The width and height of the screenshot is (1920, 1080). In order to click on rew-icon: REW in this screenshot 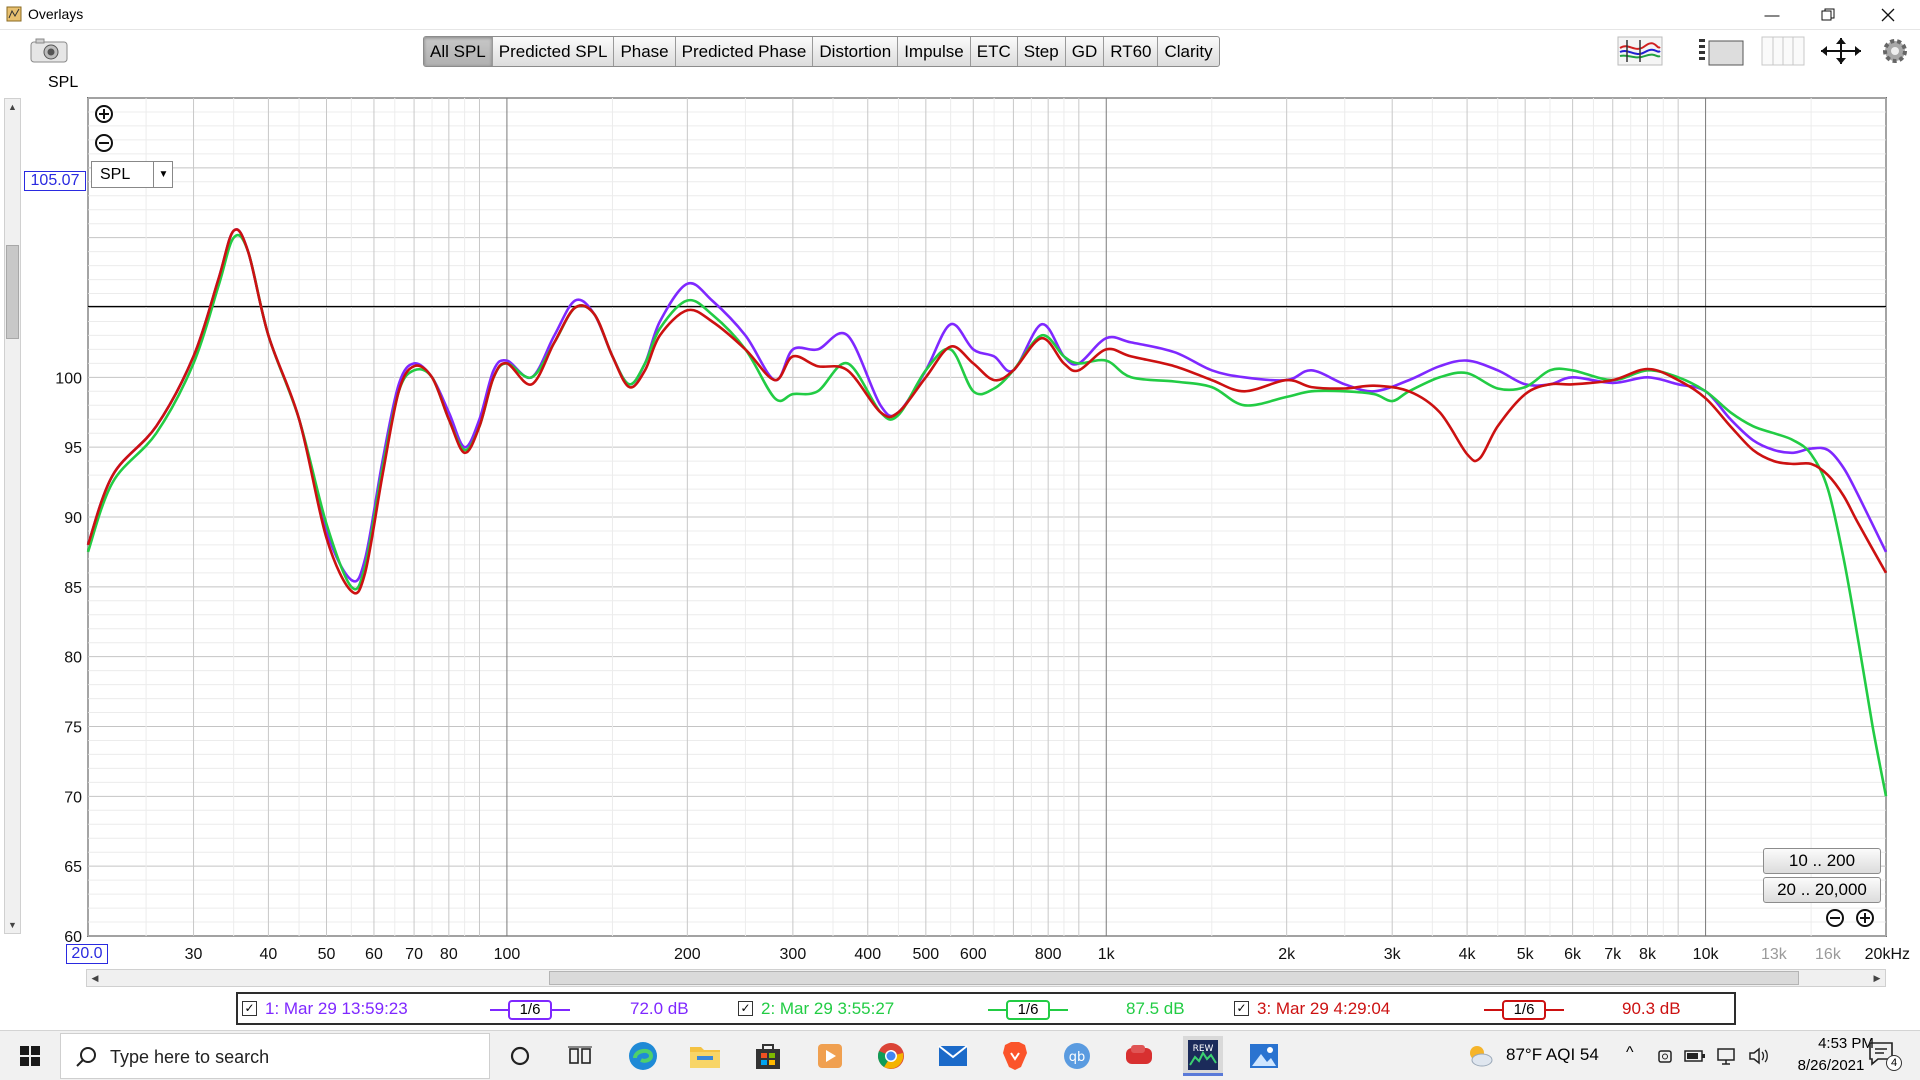, I will do `click(1203, 1054)`.